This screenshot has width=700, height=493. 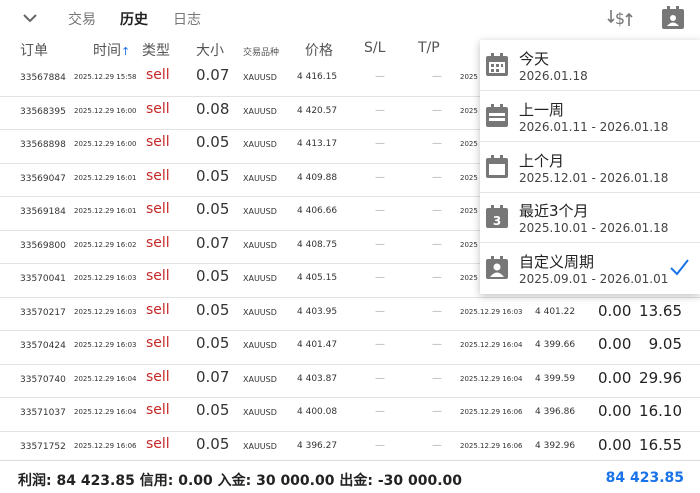 I want to click on cell-close-time: 2025.12.29 16:06, so click(x=491, y=445).